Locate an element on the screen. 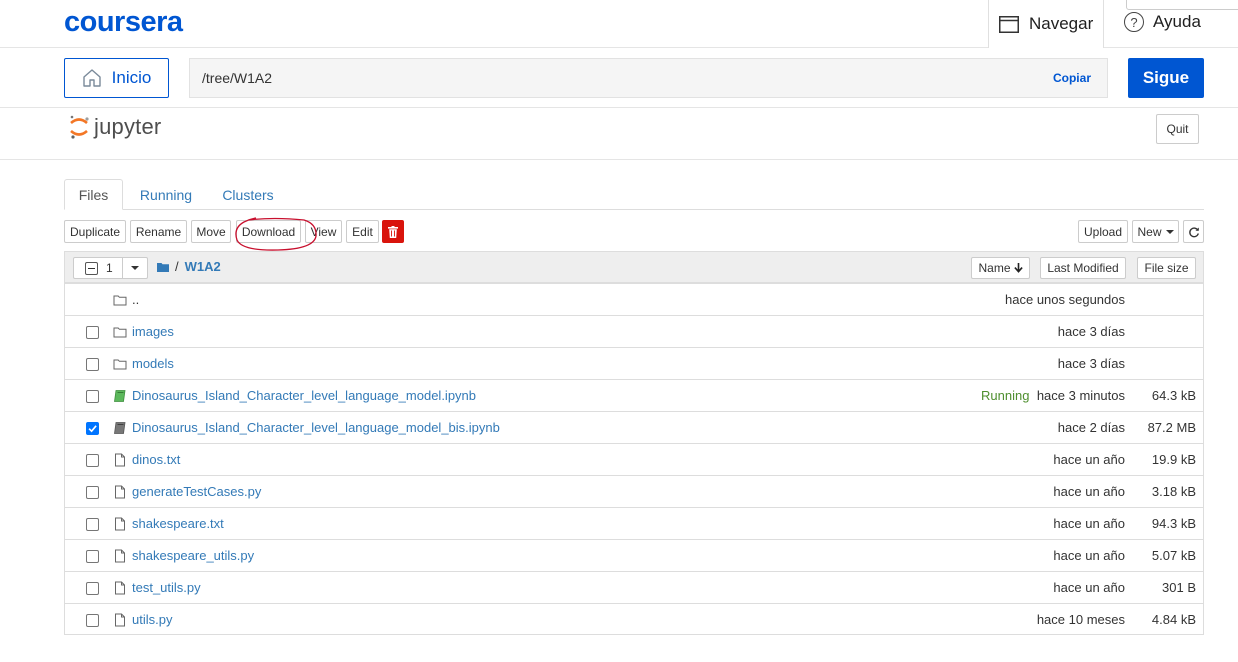 The height and width of the screenshot is (662, 1238). trash-icon is located at coordinates (393, 231).